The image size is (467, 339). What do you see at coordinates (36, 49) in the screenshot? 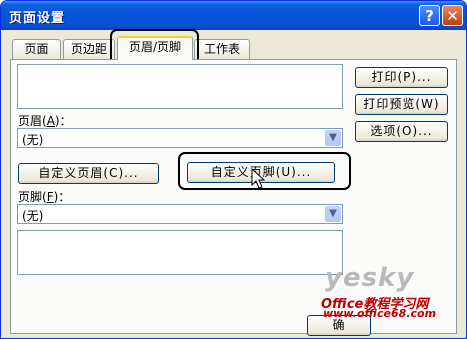
I see `tab-page: 页面` at bounding box center [36, 49].